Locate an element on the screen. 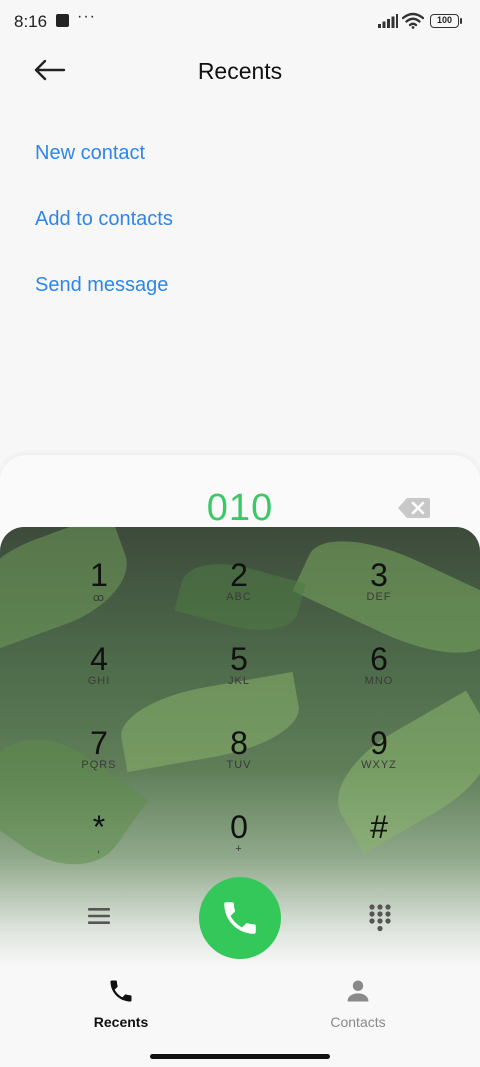  bottom-navigation: Recents Contacts is located at coordinates (240, 1017).